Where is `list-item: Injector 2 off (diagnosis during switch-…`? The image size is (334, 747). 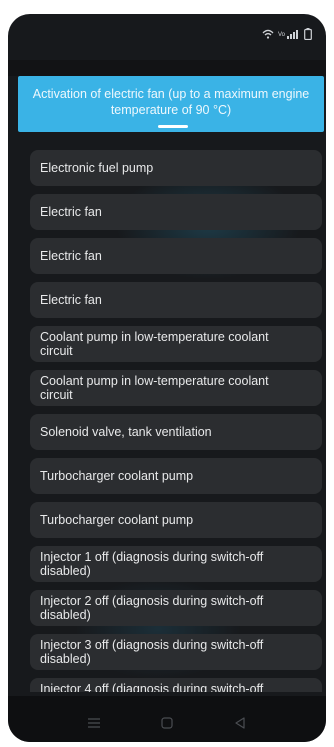 list-item: Injector 2 off (diagnosis during switch-… is located at coordinates (176, 608).